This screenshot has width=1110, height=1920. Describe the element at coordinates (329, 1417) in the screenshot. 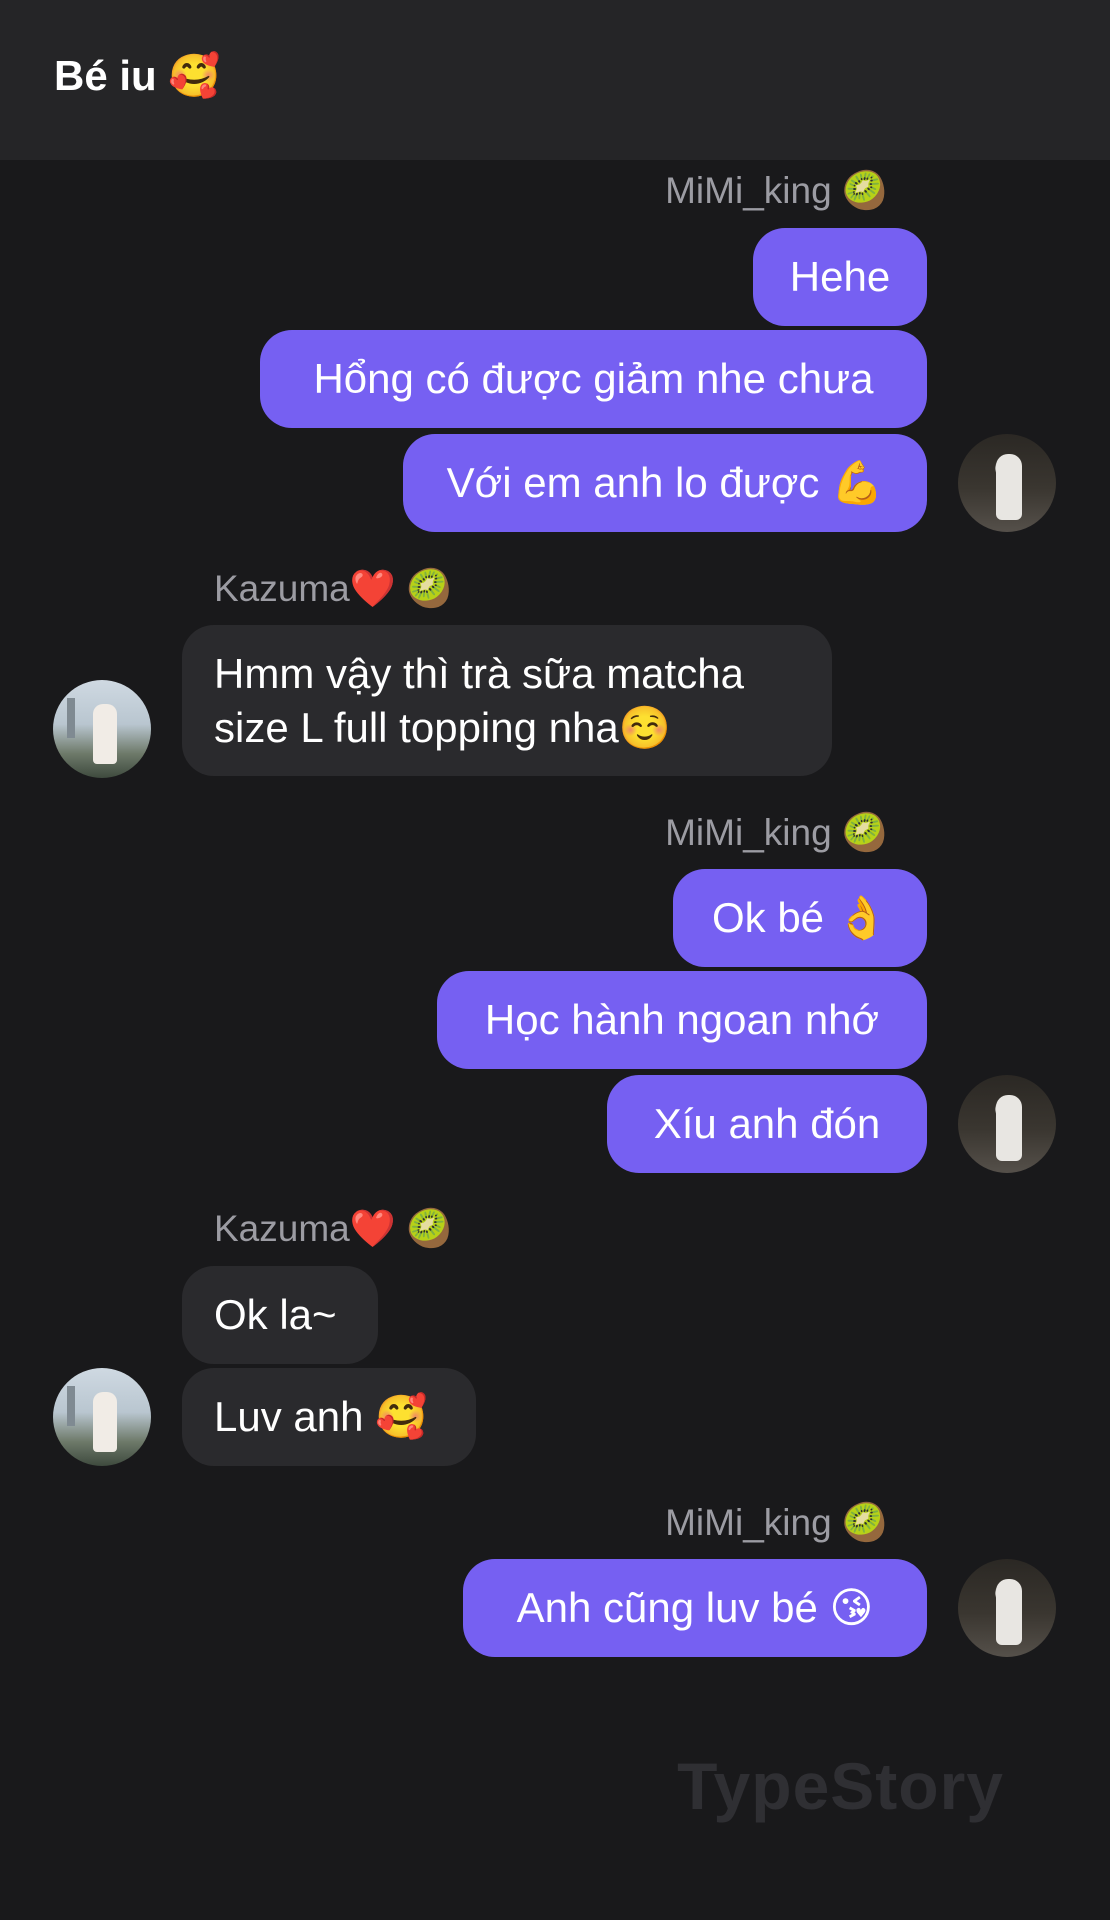

I see `message-bubble-incoming: Luv anh 🥰` at that location.